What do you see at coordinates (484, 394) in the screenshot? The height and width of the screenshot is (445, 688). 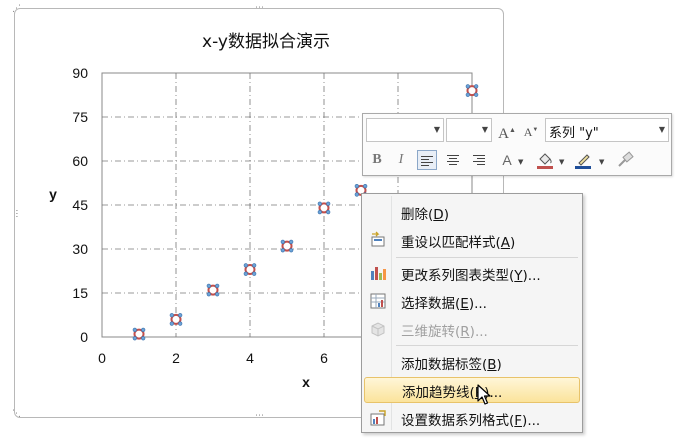 I see `mouse-cursor-icon` at bounding box center [484, 394].